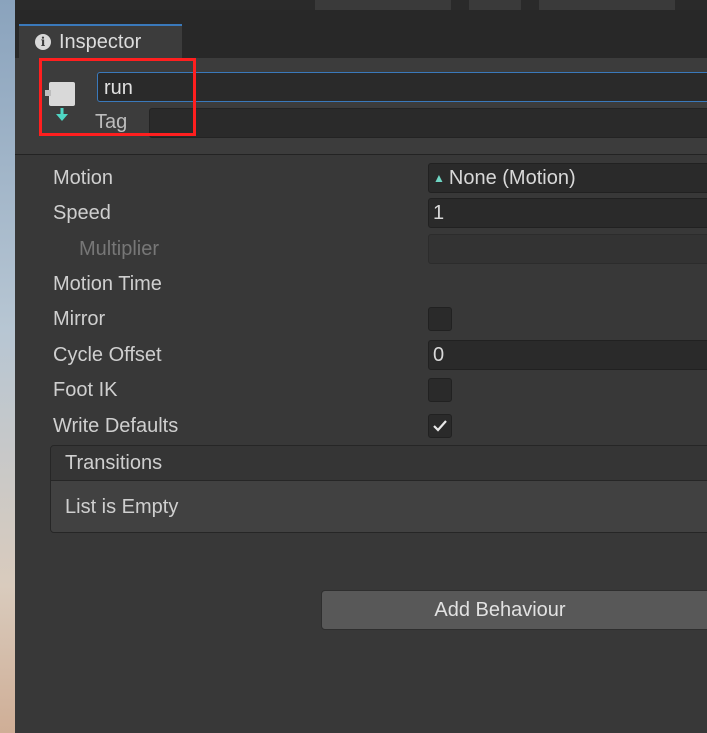 Image resolution: width=707 pixels, height=733 pixels. What do you see at coordinates (83, 178) in the screenshot?
I see `motion-label: Motion` at bounding box center [83, 178].